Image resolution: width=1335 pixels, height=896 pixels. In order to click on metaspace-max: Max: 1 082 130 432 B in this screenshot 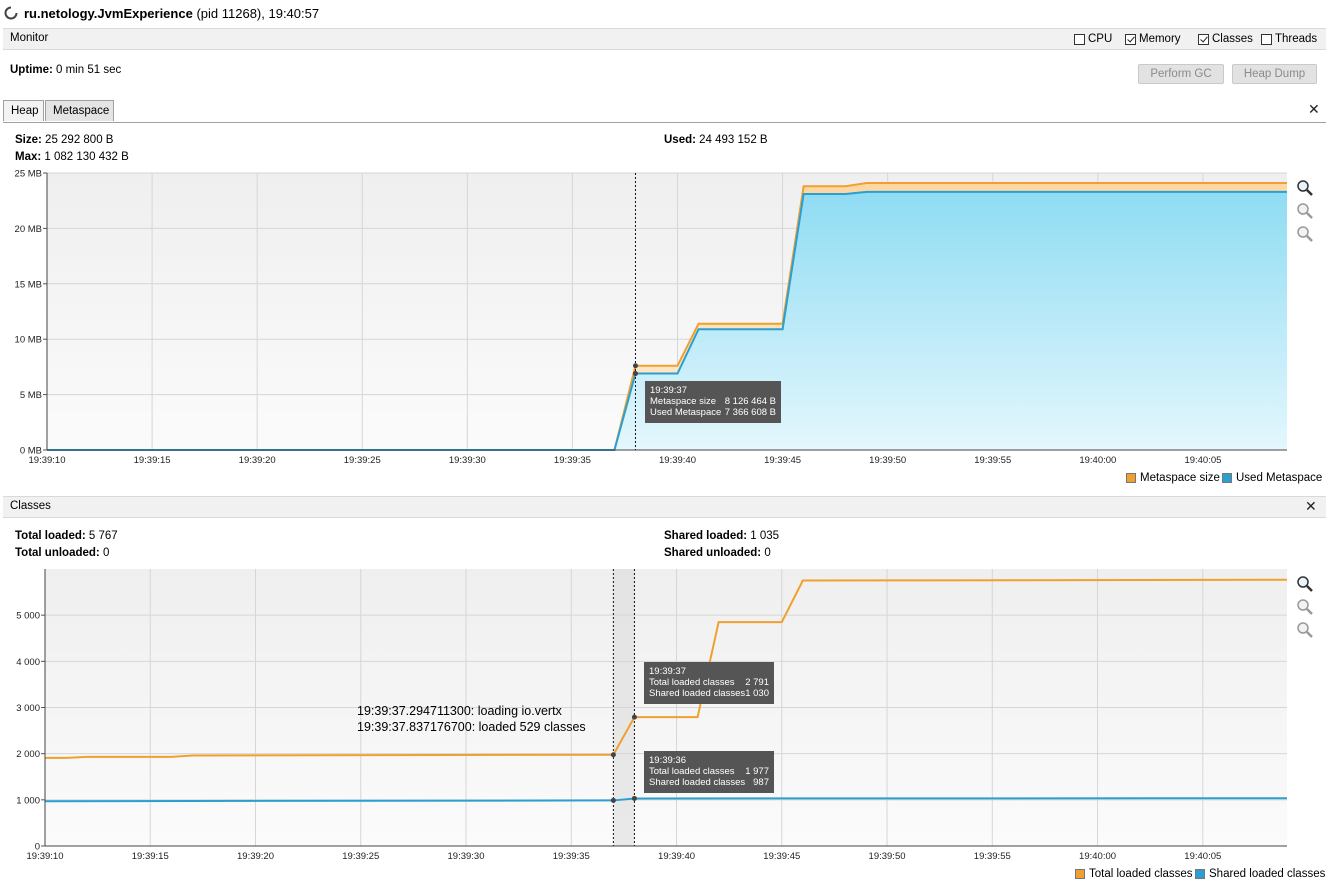, I will do `click(72, 157)`.